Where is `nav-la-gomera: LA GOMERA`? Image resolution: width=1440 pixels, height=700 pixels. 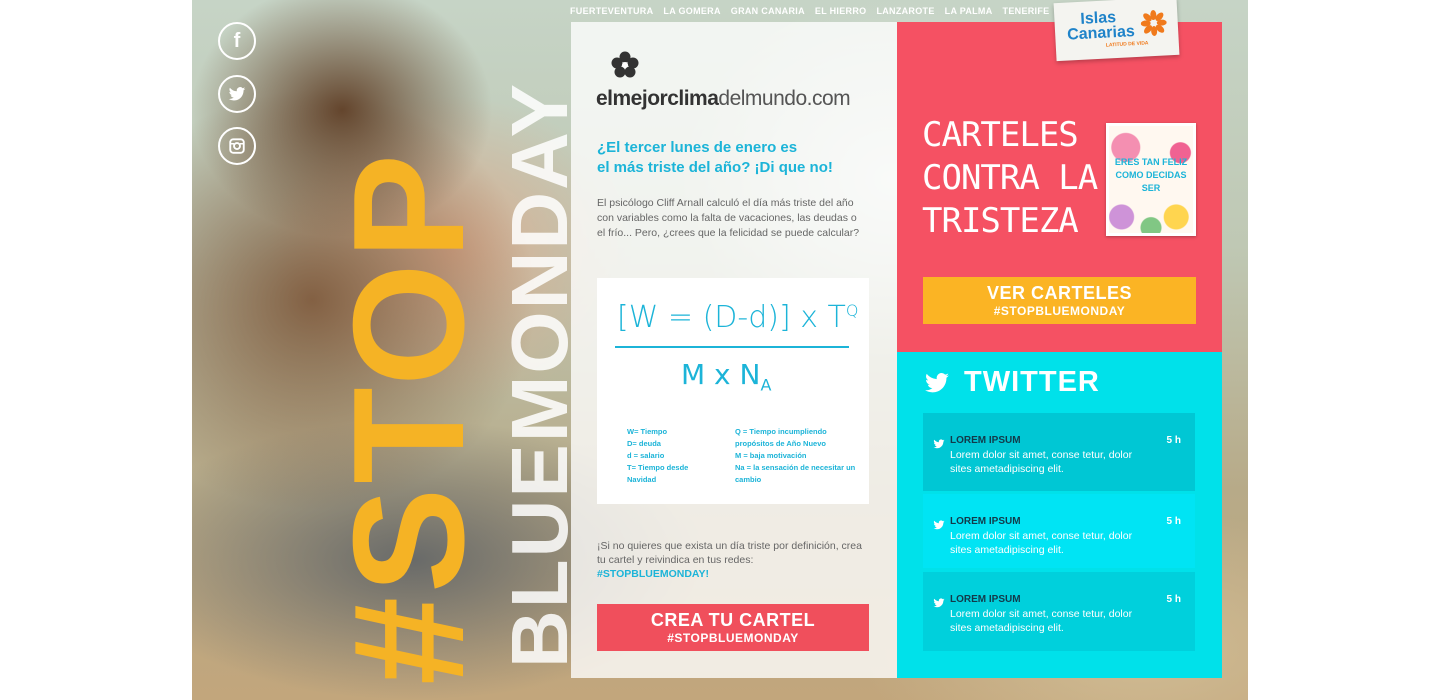 nav-la-gomera: LA GOMERA is located at coordinates (691, 11).